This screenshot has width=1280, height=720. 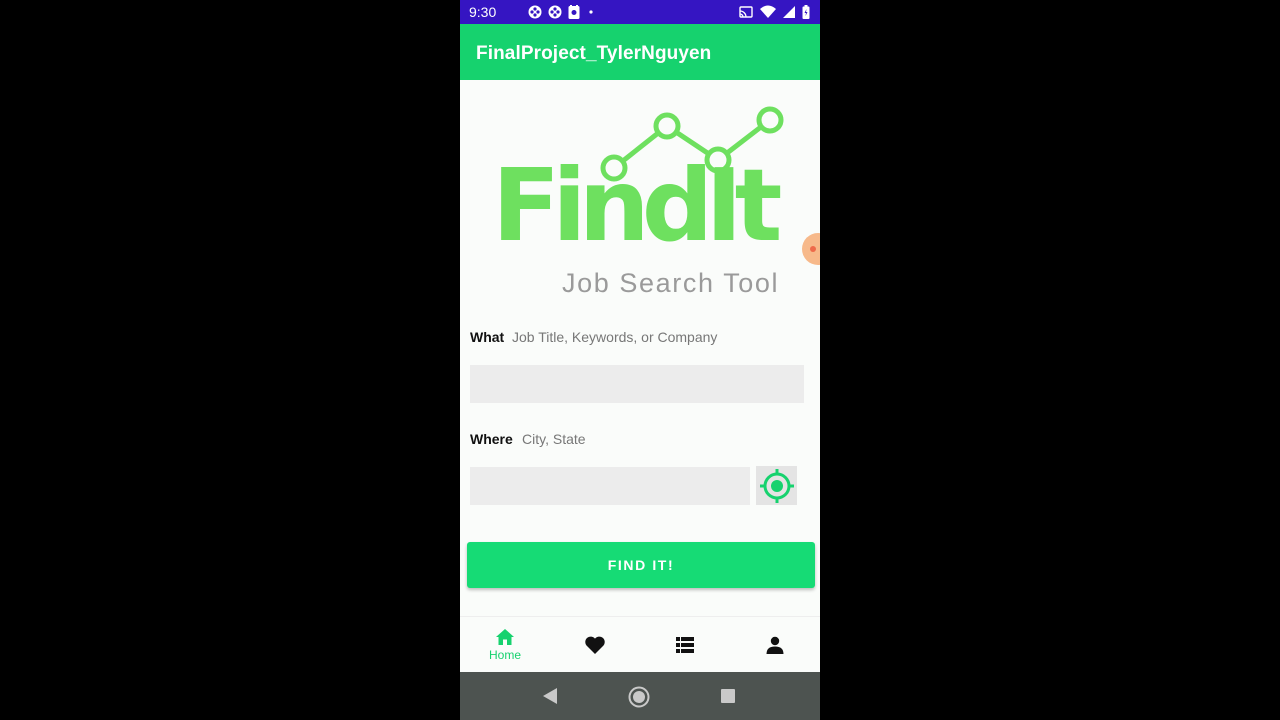 What do you see at coordinates (640, 12) in the screenshot?
I see `status-bar: 9:30` at bounding box center [640, 12].